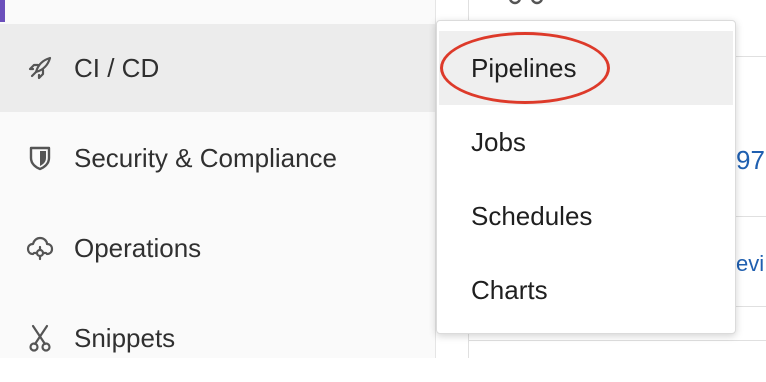  I want to click on sidebar-item-label: Operations, so click(138, 247).